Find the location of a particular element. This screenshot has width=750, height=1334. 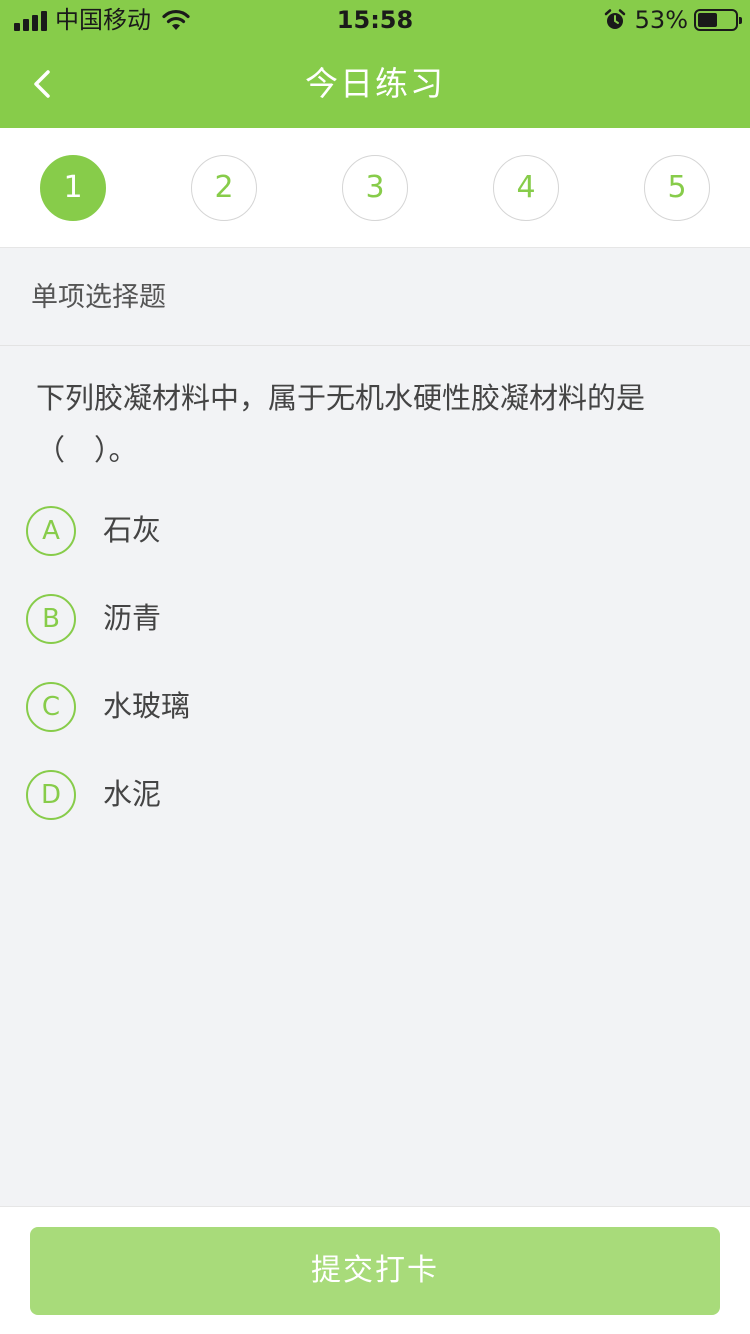

status-bar: 中国移动 15:58 53% is located at coordinates (375, 20).